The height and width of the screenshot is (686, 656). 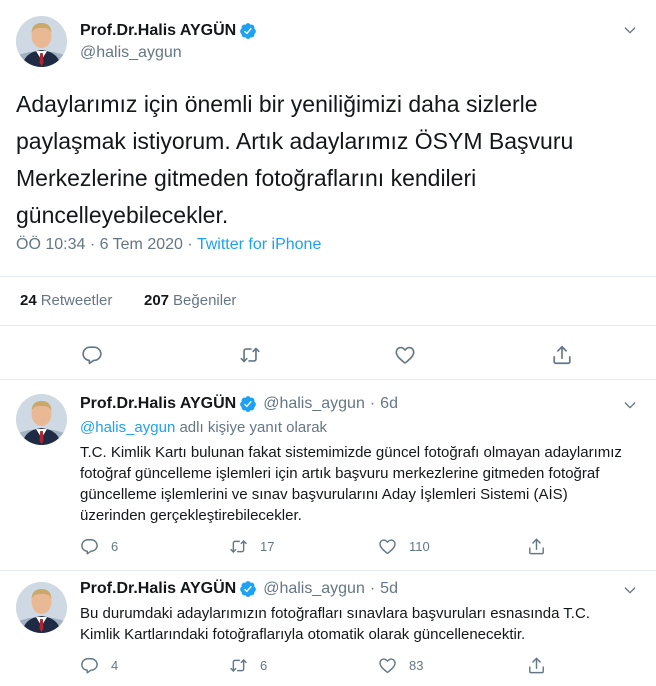 I want to click on author-name-row: Prof.Dr.Halis AYGÜN, so click(x=168, y=31).